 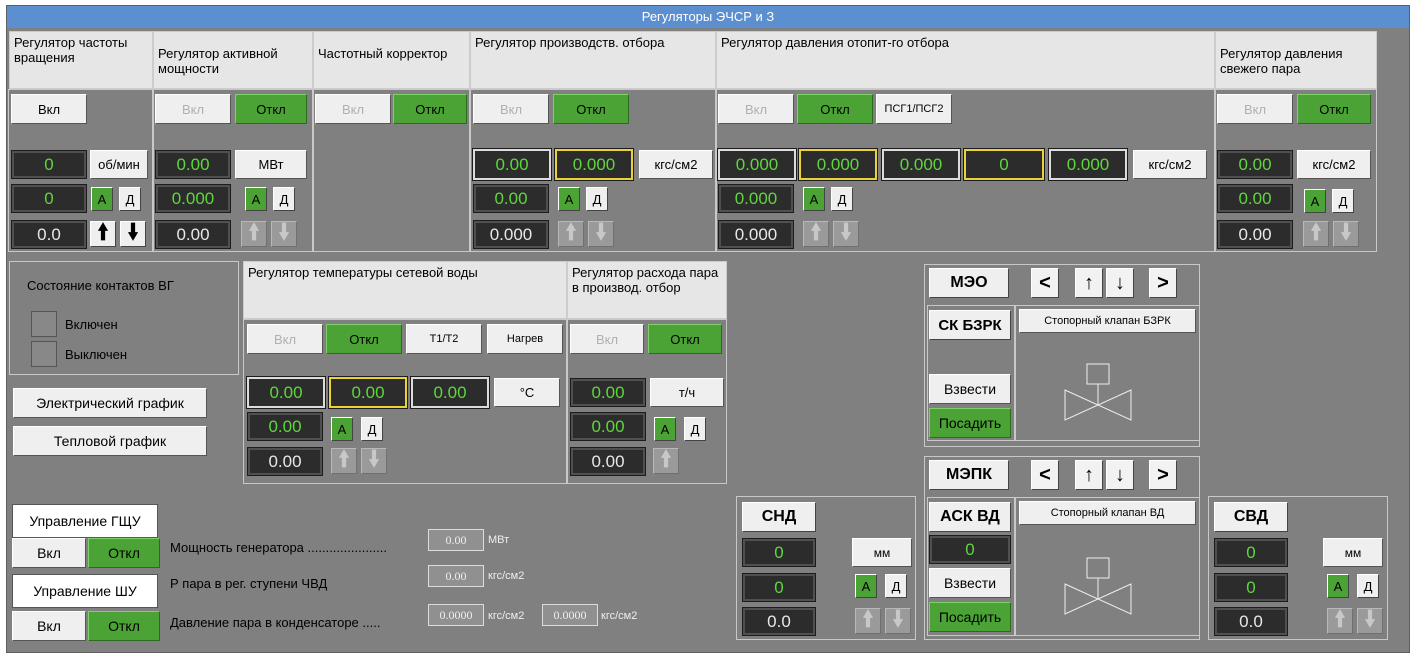 What do you see at coordinates (372, 429) in the screenshot?
I see `reg7-manual-button: Д` at bounding box center [372, 429].